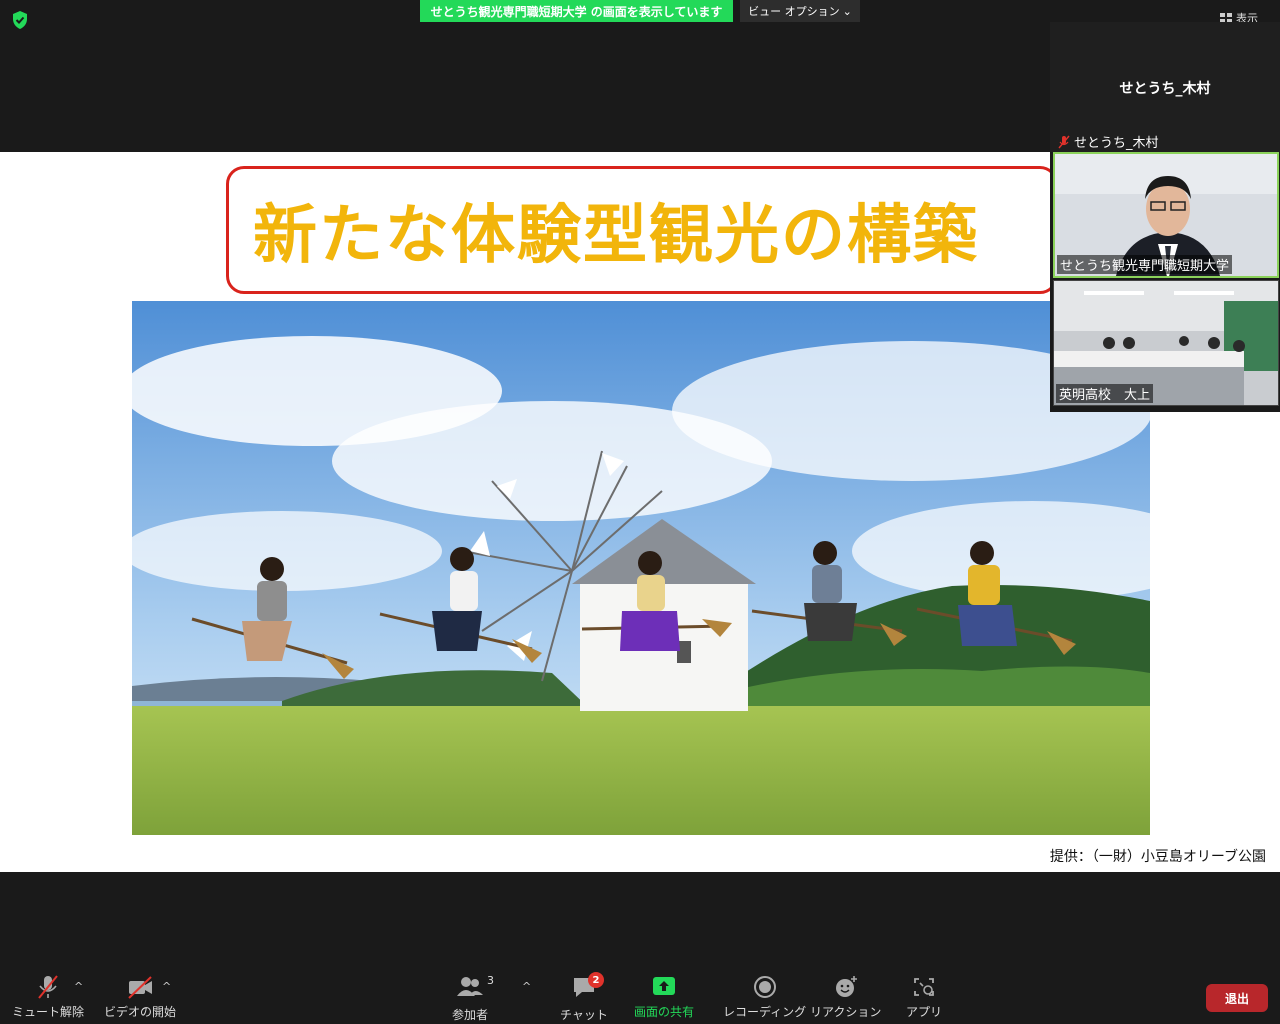 Image resolution: width=1280 pixels, height=1024 pixels. Describe the element at coordinates (765, 1012) in the screenshot. I see `record-label: レコーディング` at that location.